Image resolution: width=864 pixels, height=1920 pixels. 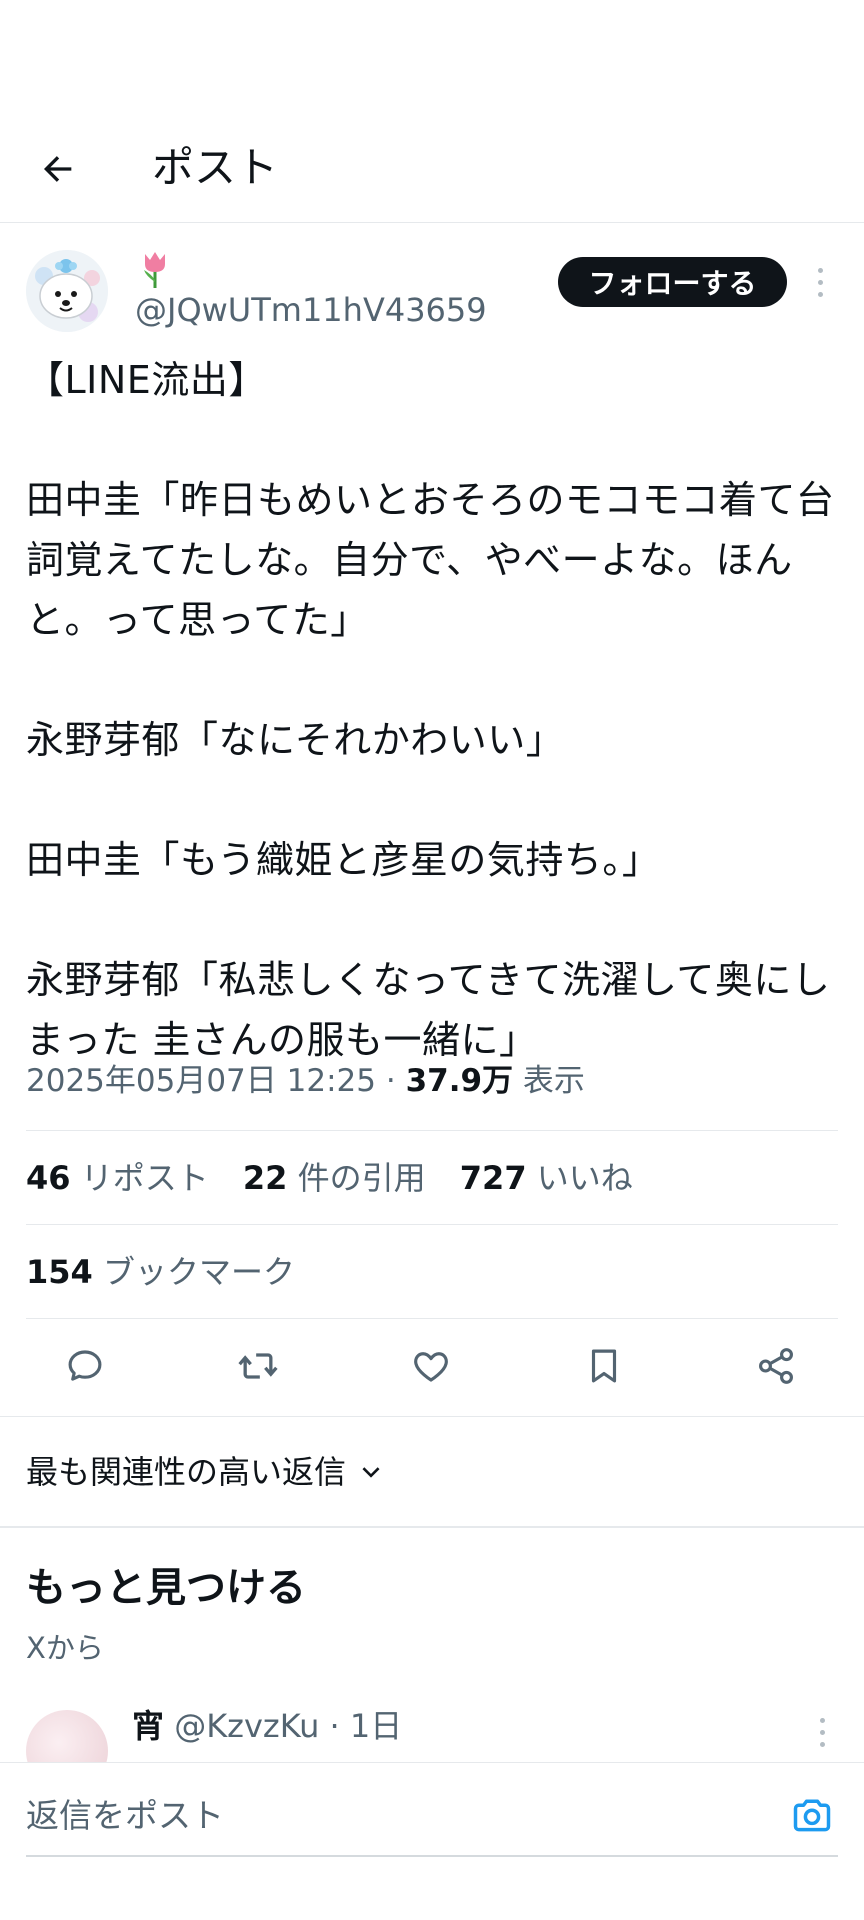 I want to click on action-bar, so click(x=432, y=1366).